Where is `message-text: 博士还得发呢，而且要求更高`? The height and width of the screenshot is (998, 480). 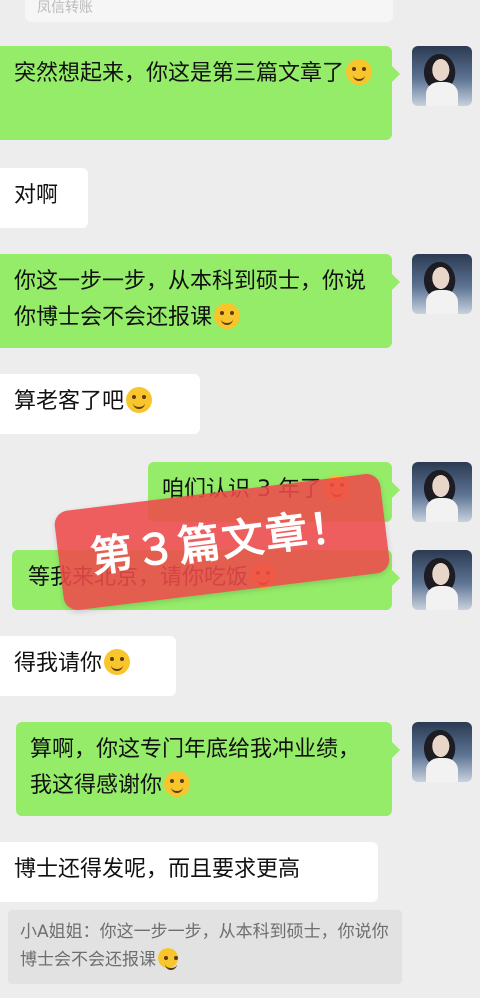 message-text: 博士还得发呢，而且要求更高 is located at coordinates (157, 869).